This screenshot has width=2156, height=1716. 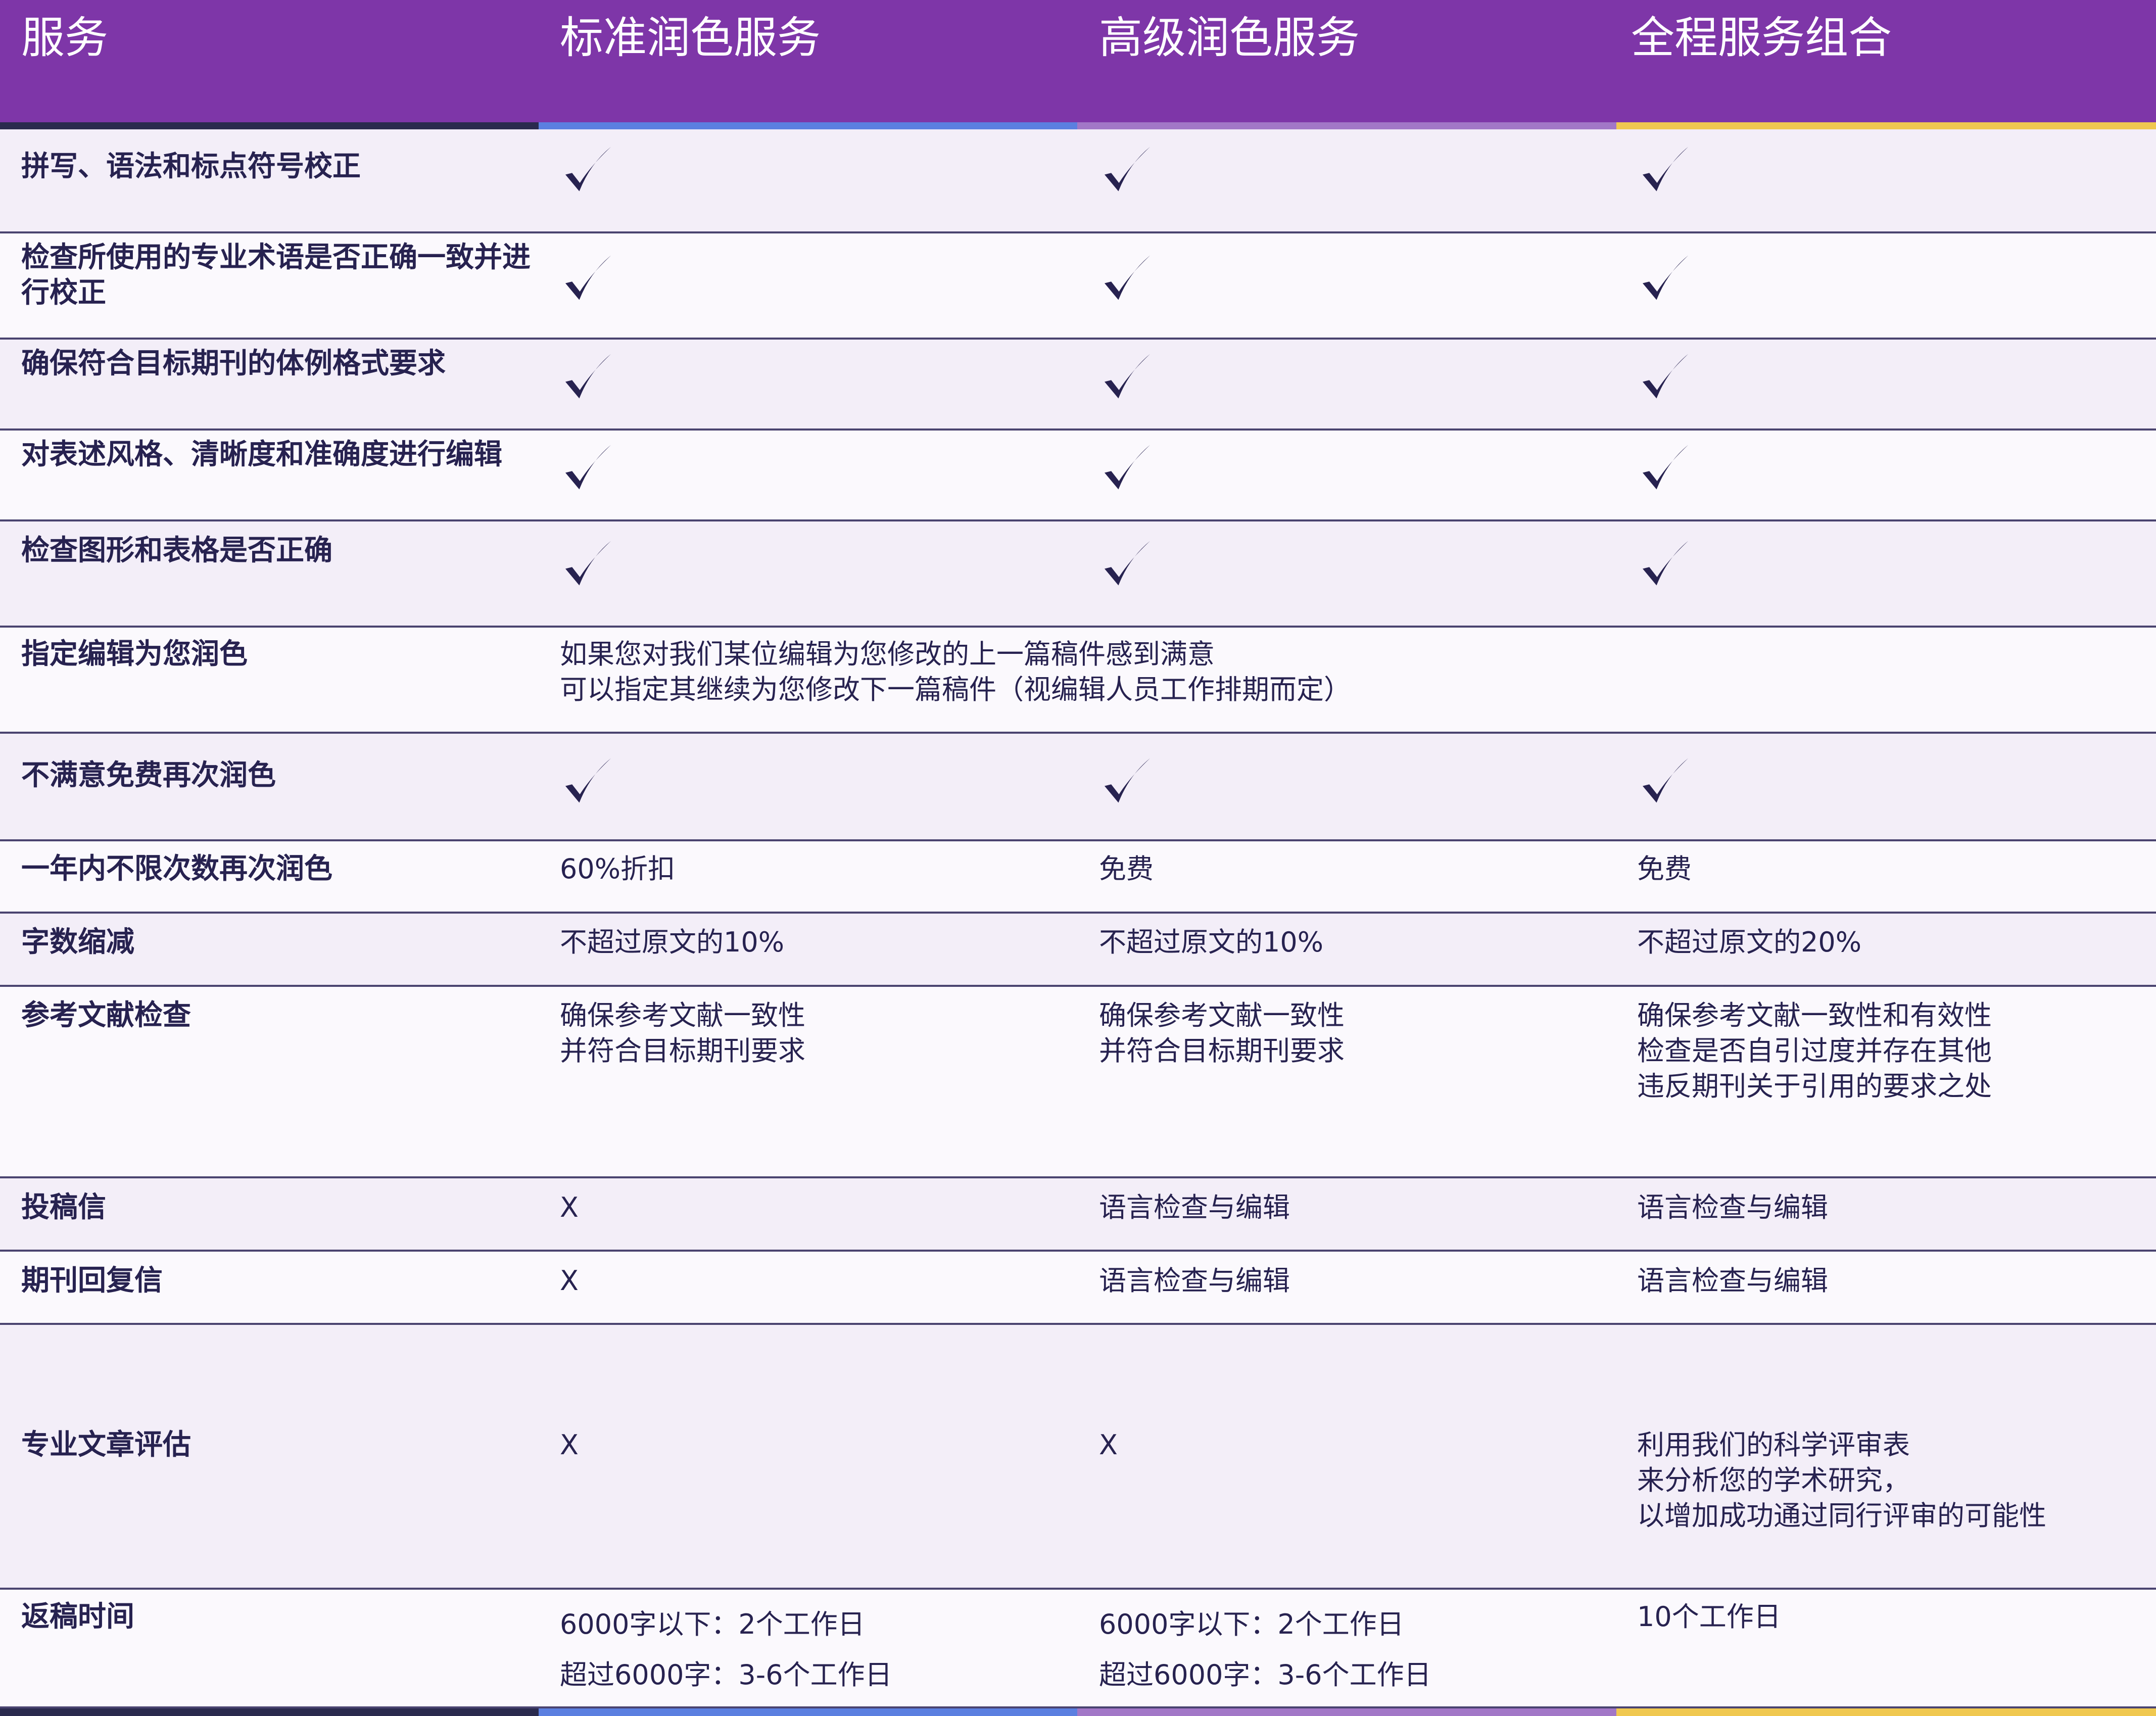 What do you see at coordinates (1078, 1215) in the screenshot?
I see `table-row: 投稿信 X 语言检查与编辑 语言检查与编辑` at bounding box center [1078, 1215].